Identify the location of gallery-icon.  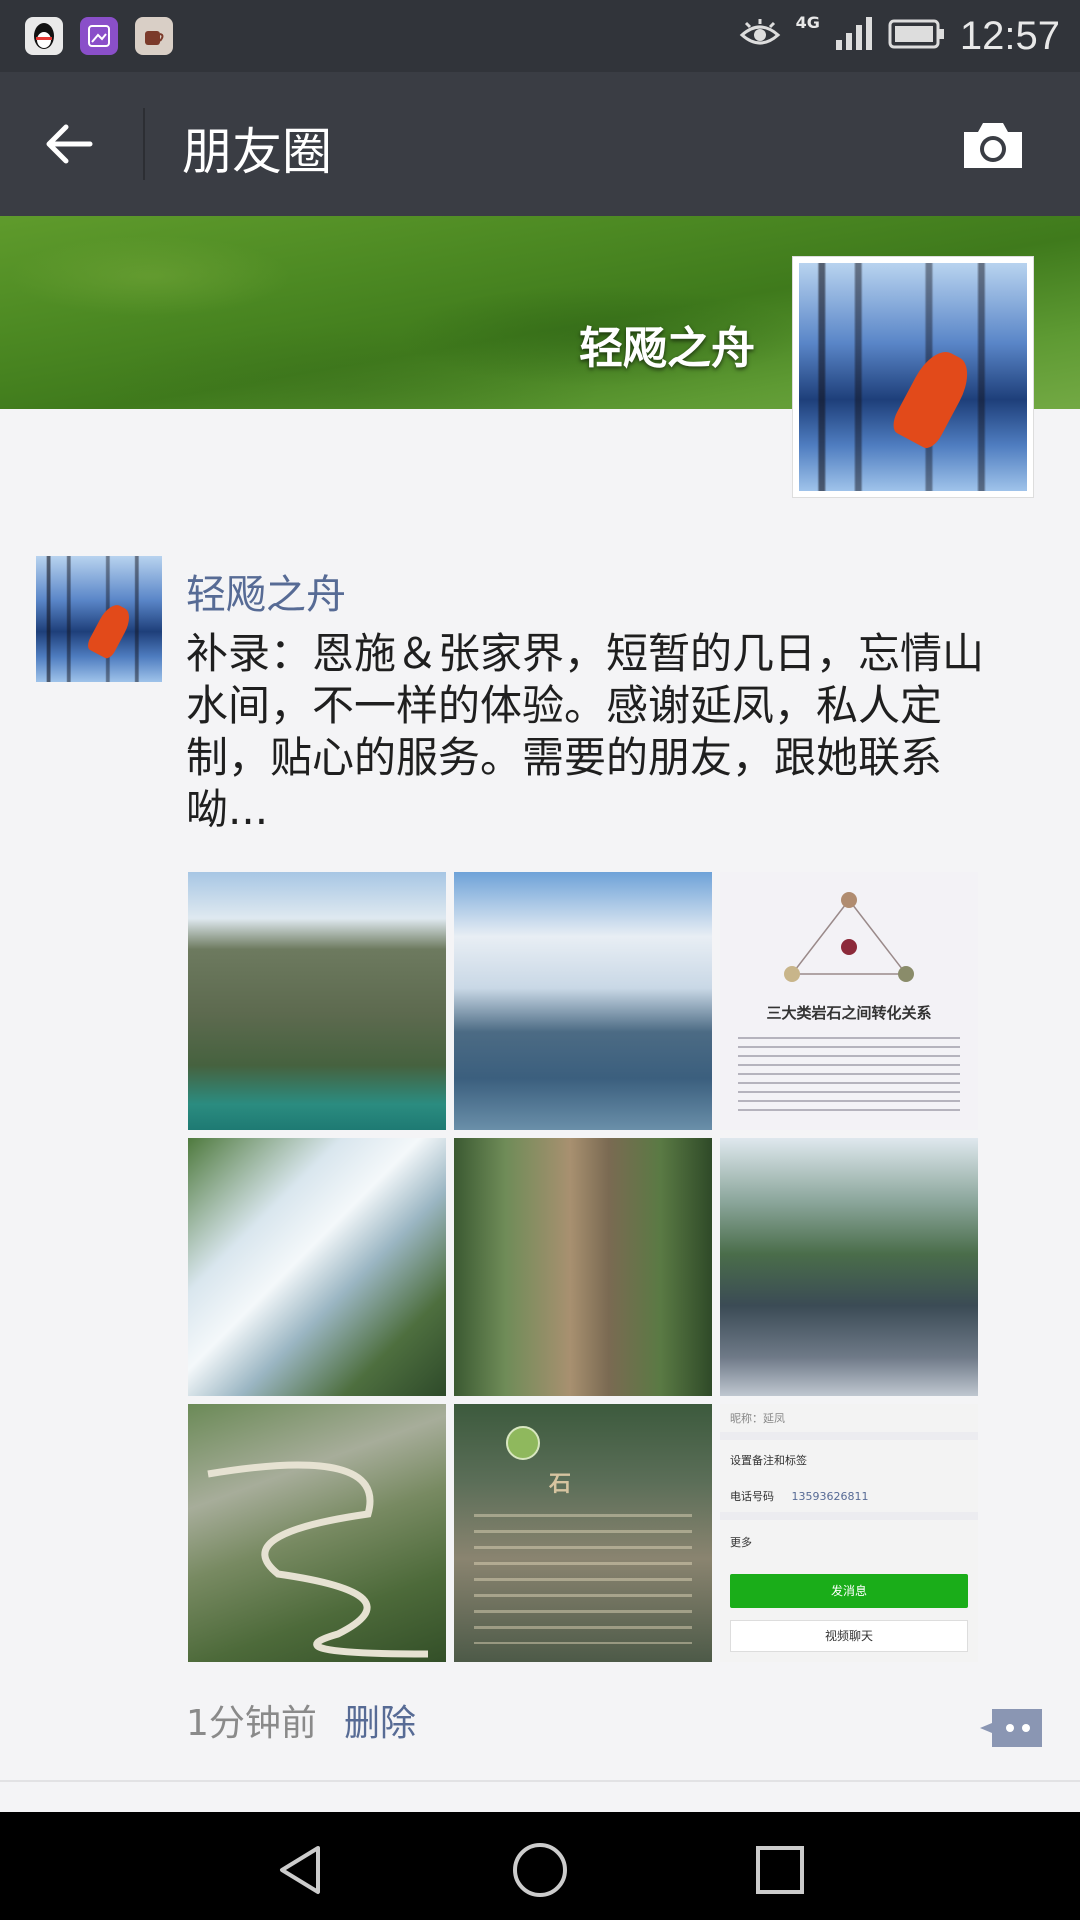
(99, 36).